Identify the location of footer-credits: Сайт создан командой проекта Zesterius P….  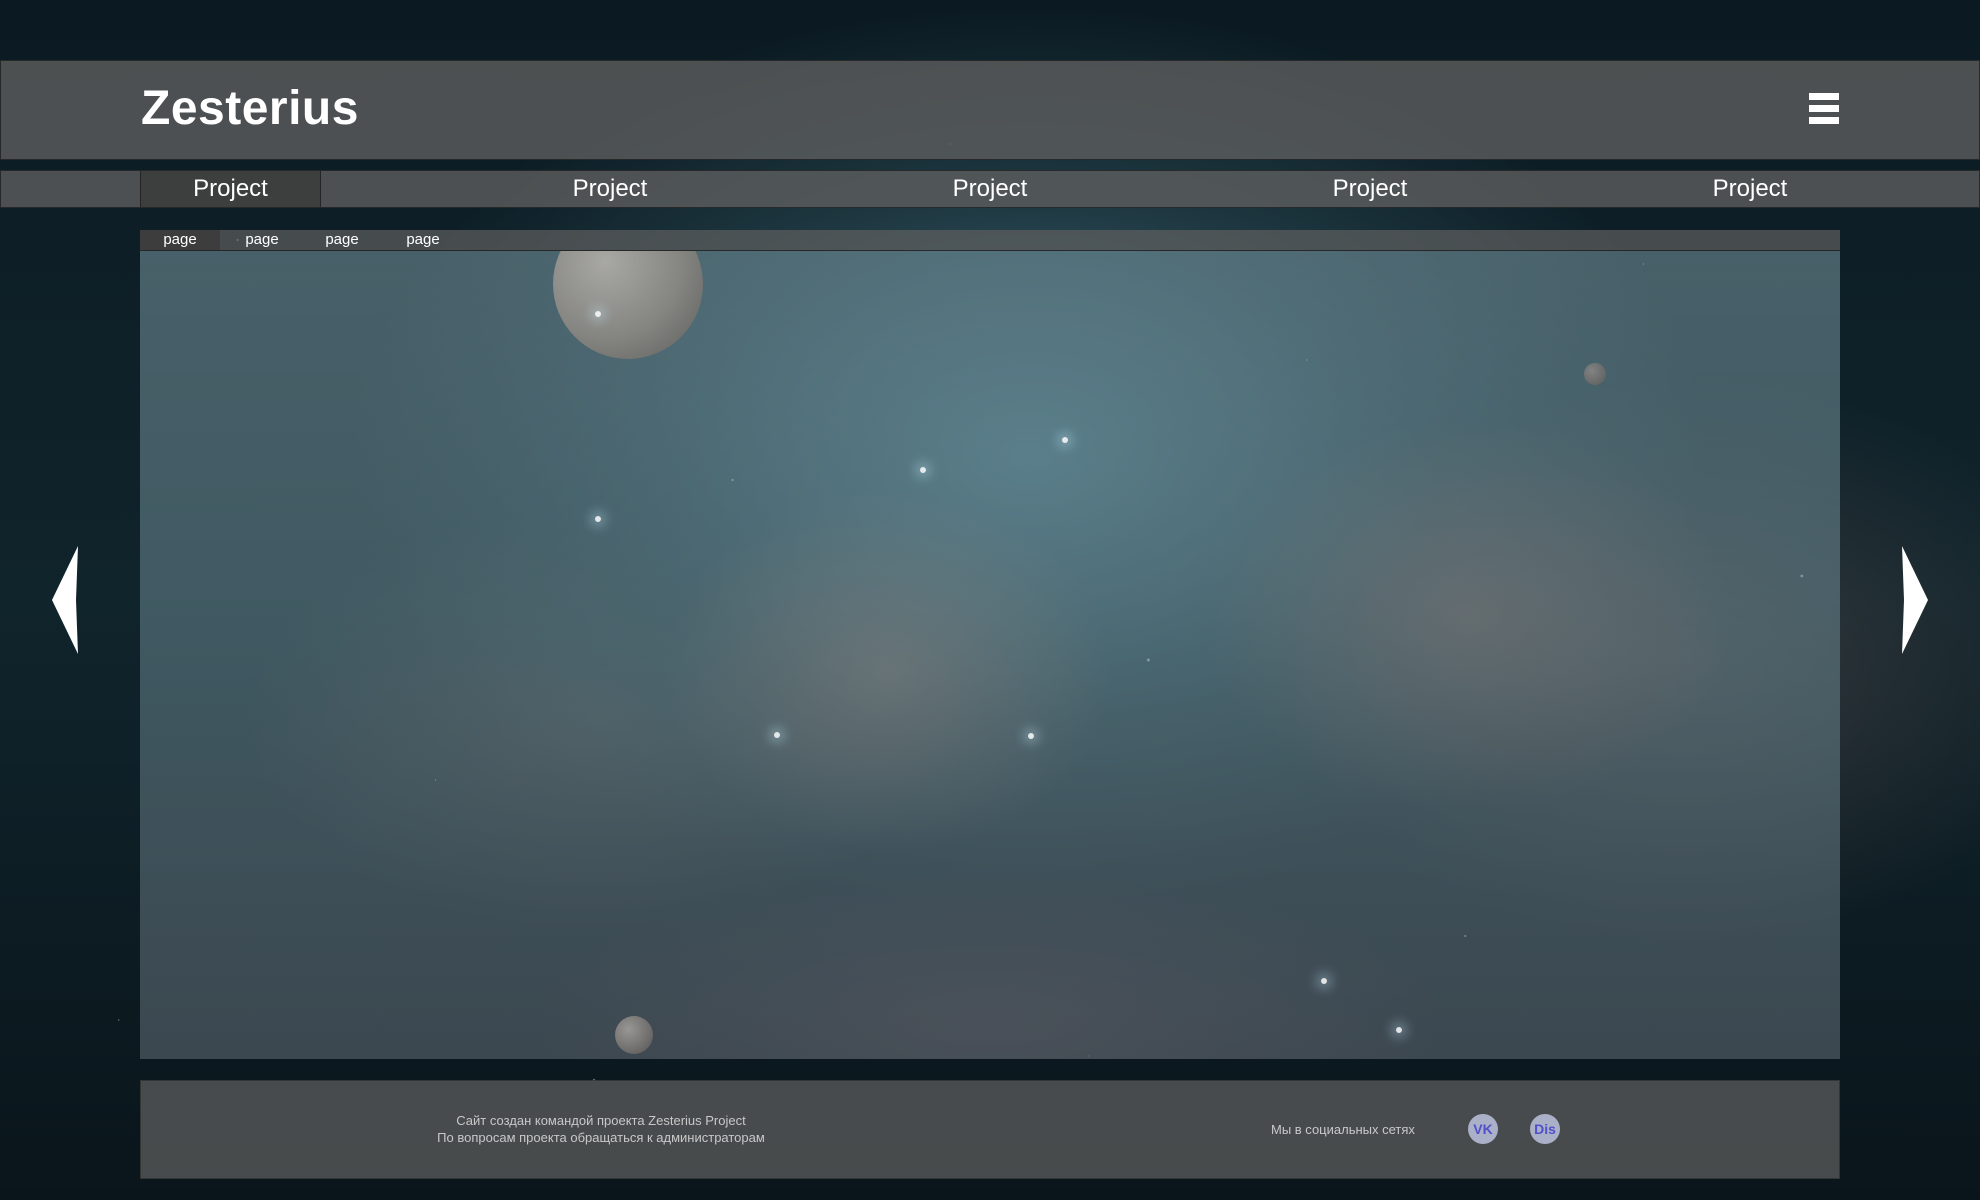
(601, 1129).